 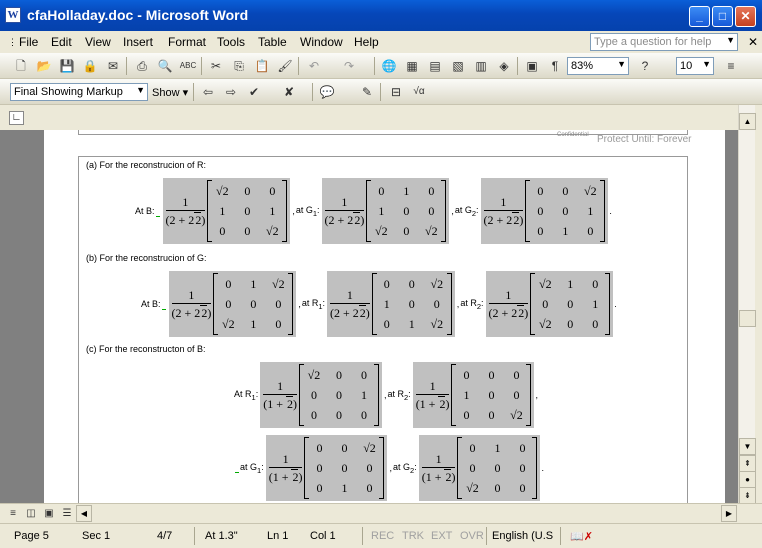 I want to click on scroll-thumb, so click(x=747, y=318).